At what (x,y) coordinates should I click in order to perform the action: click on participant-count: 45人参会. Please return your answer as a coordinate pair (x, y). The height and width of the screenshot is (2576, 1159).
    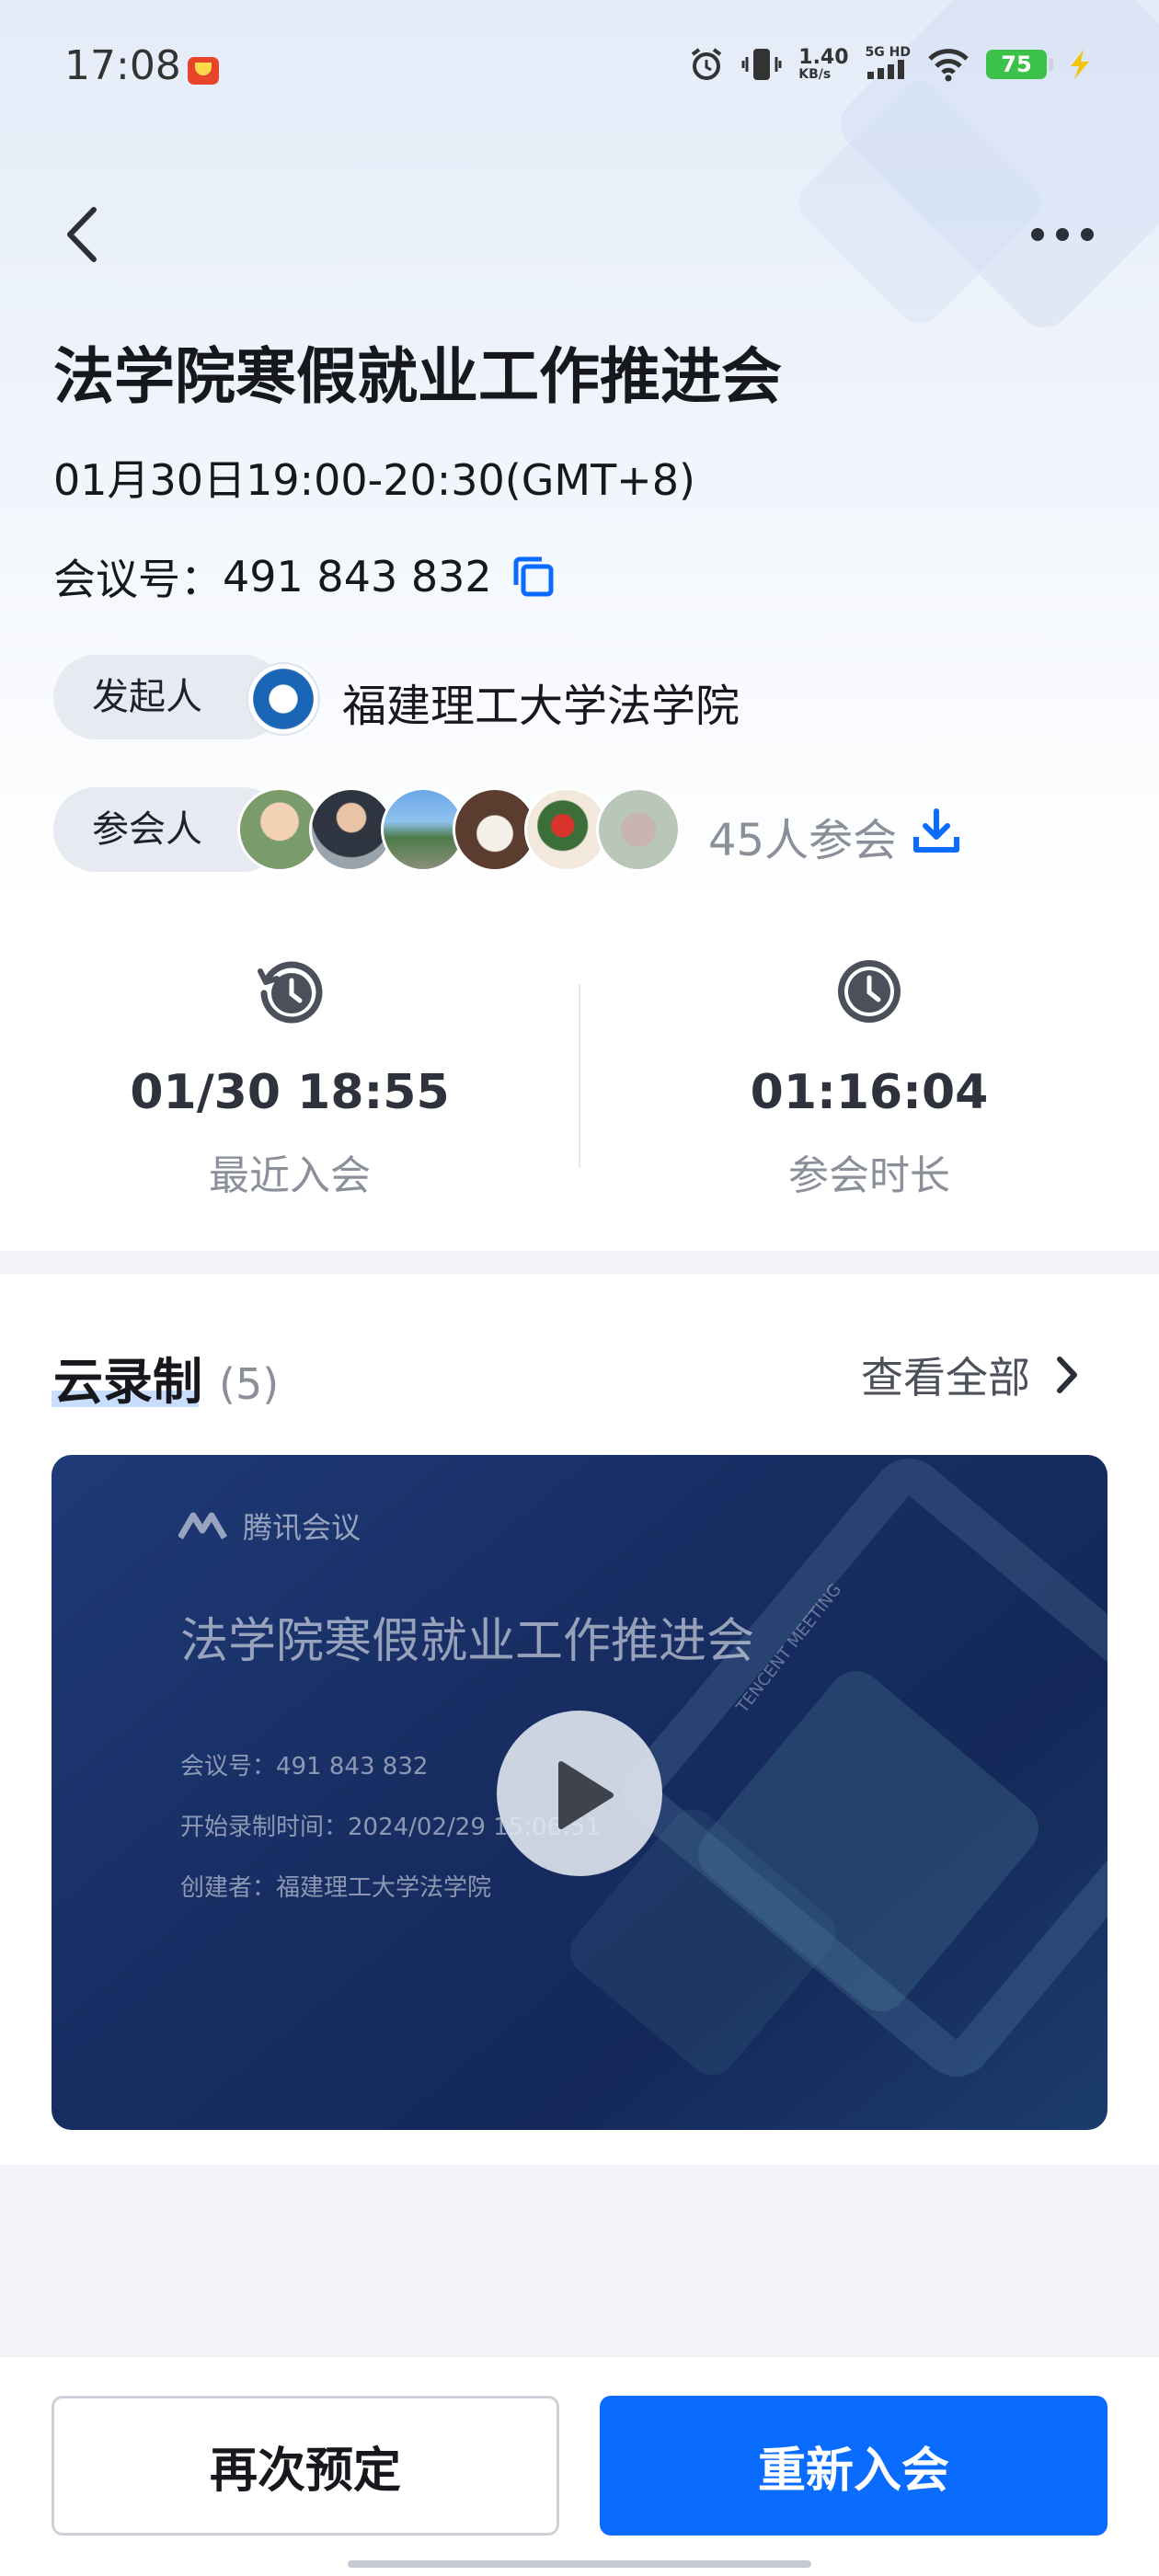
    Looking at the image, I should click on (803, 841).